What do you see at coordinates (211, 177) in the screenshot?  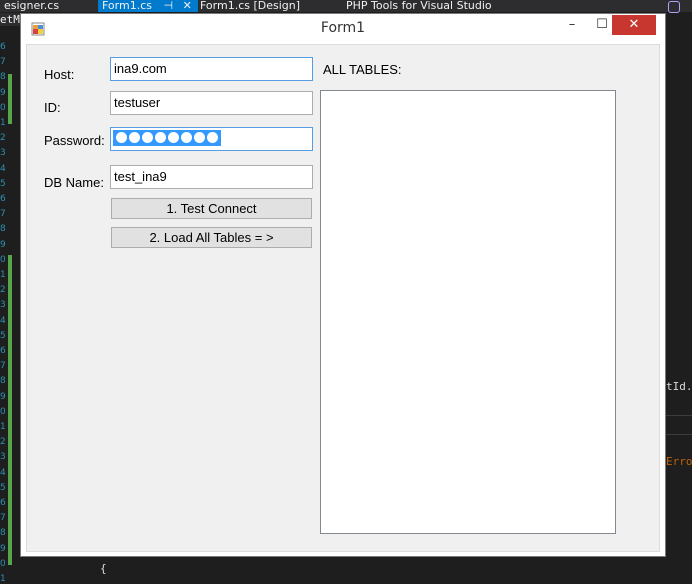 I see `dbname-input: test_ina9` at bounding box center [211, 177].